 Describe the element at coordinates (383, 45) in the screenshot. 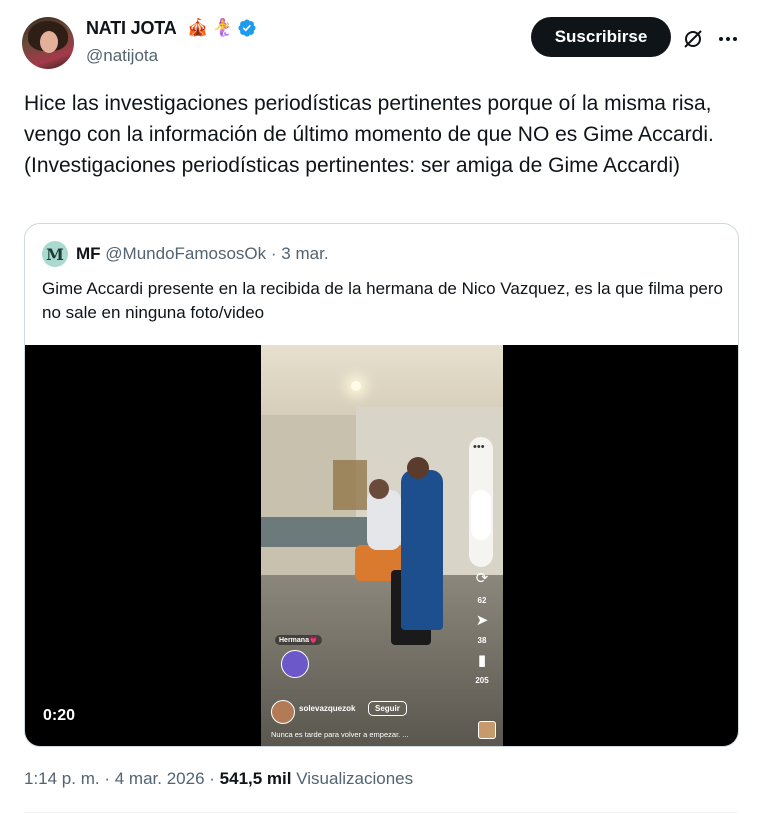

I see `tweet-header: NATI JOTA 🎪 🧜‍♀️ @natijota Suscribirse` at that location.